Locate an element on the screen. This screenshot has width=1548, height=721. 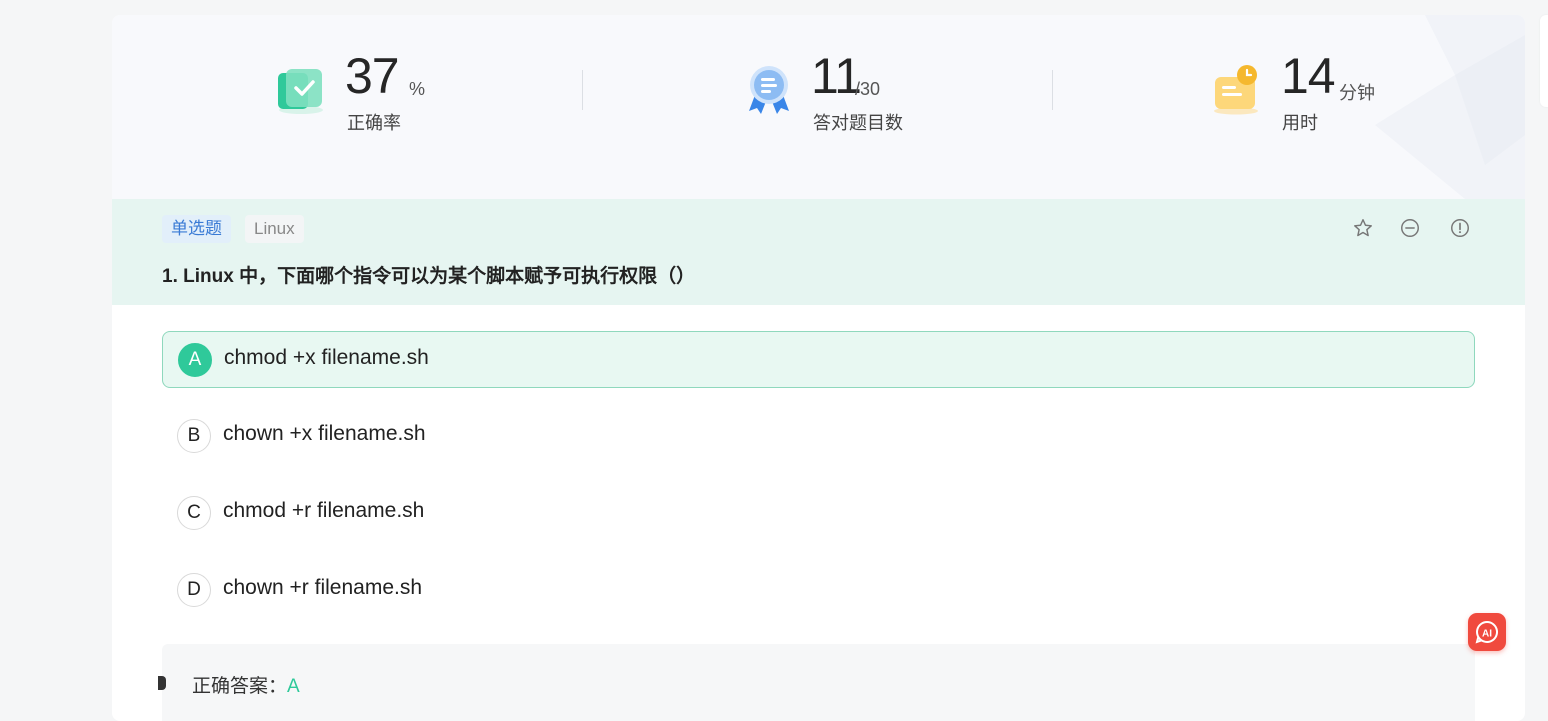
option-letter: A is located at coordinates (195, 360).